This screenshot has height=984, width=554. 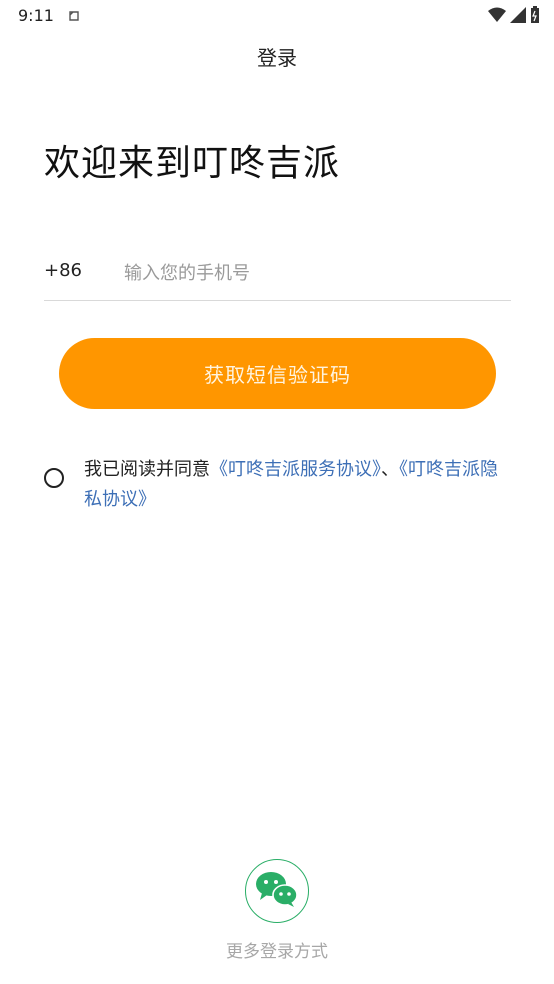 What do you see at coordinates (277, 373) in the screenshot?
I see `get-sms-code-button: 获取短信验证码` at bounding box center [277, 373].